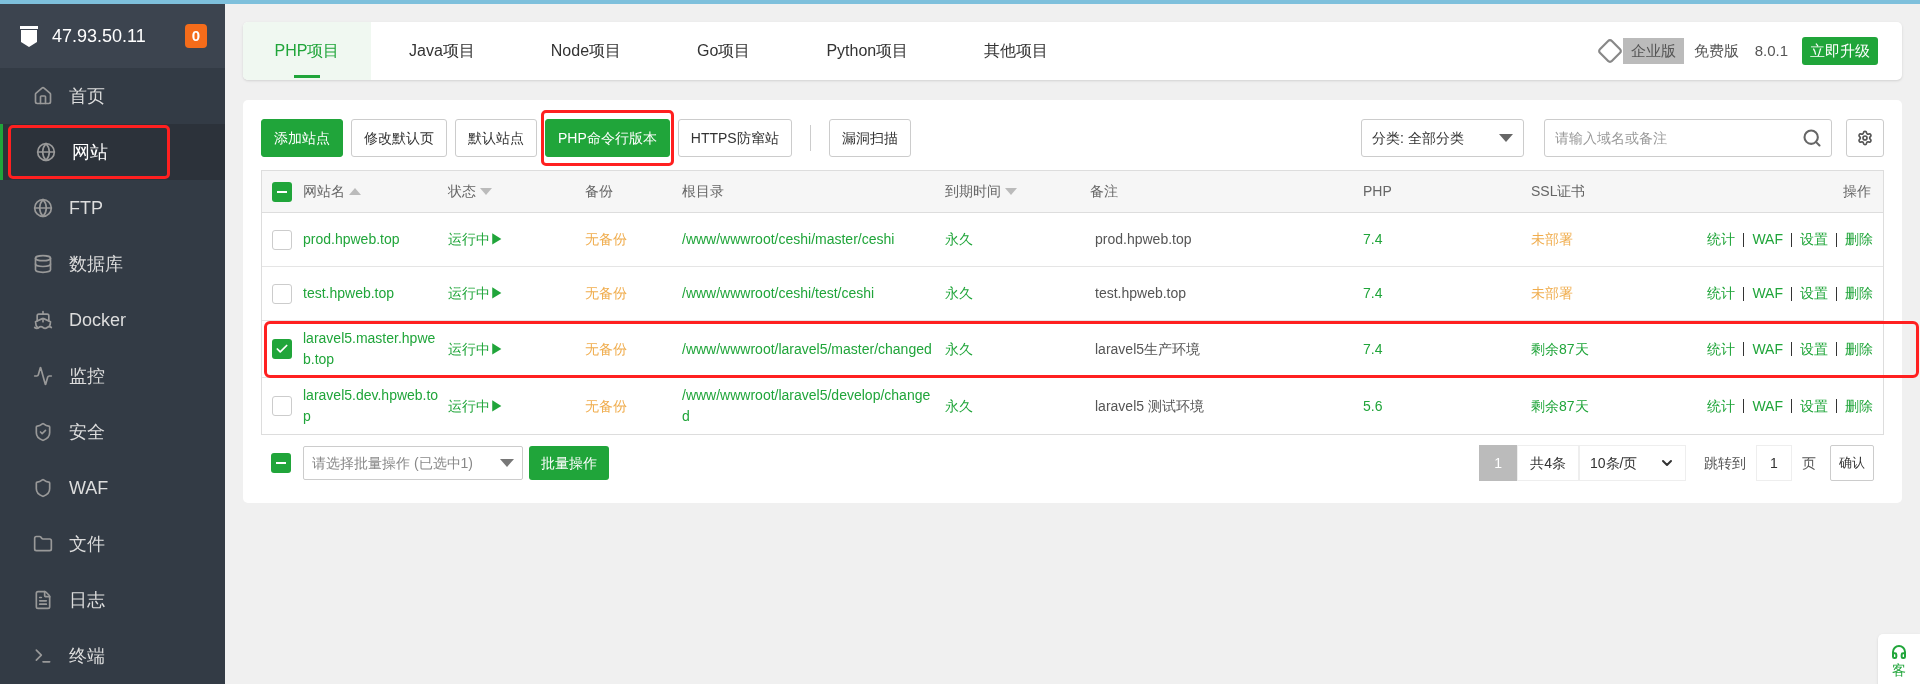  Describe the element at coordinates (1373, 405) in the screenshot. I see `php-version-link: 5.6` at that location.